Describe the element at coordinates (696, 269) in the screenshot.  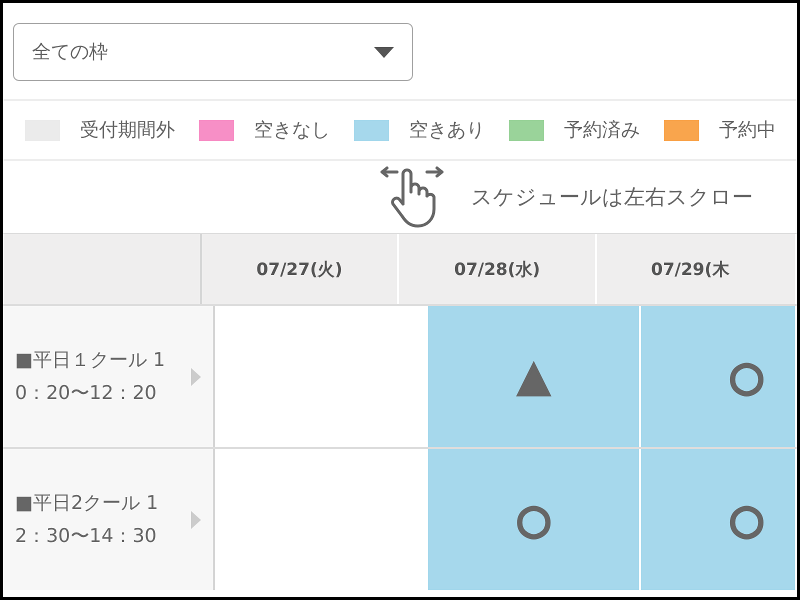
I see `date-header: 07/29(木` at that location.